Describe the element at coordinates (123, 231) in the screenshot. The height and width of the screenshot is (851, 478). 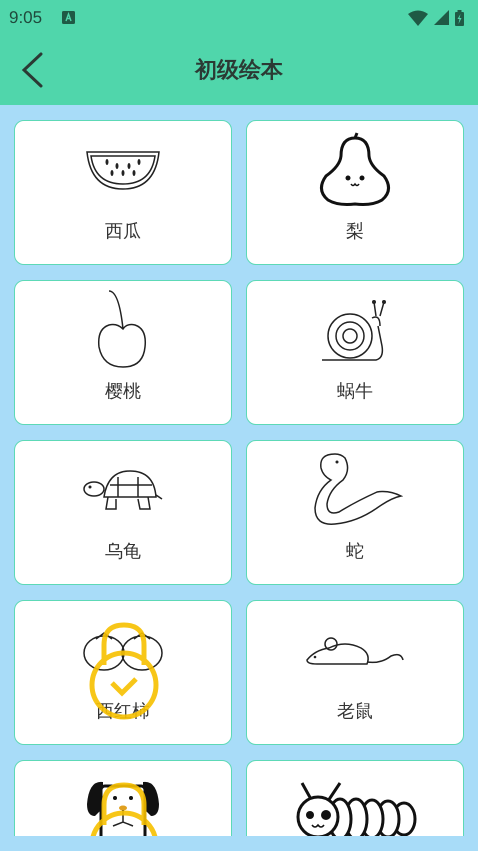
I see `card-label: 西瓜` at that location.